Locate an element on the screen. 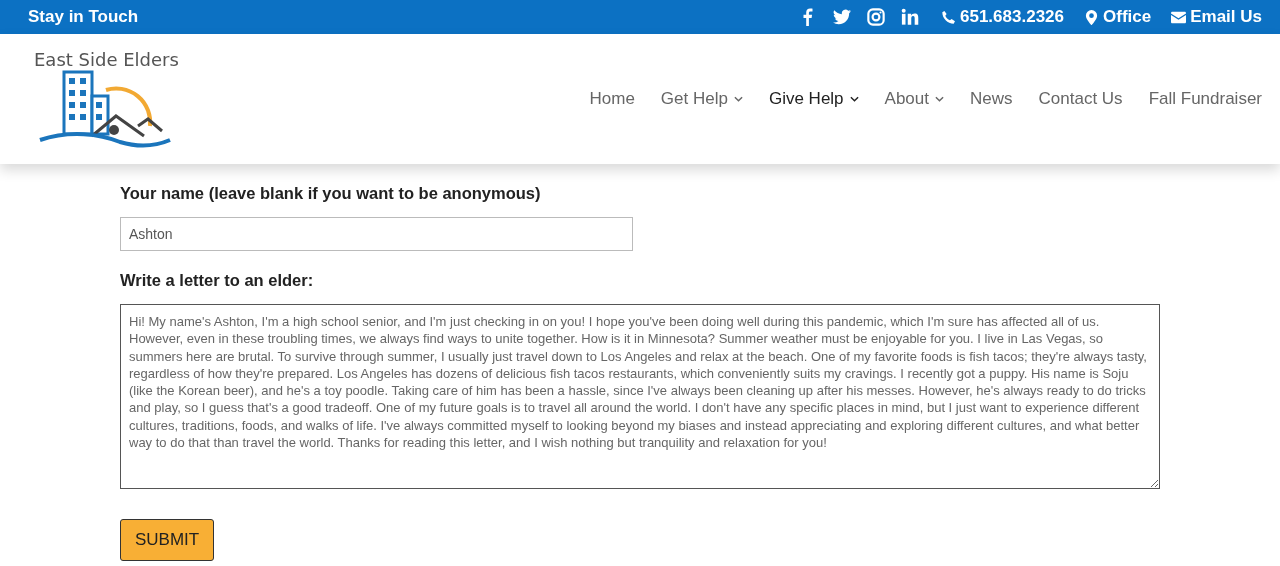 This screenshot has width=1280, height=566. instagram-icon is located at coordinates (876, 17).